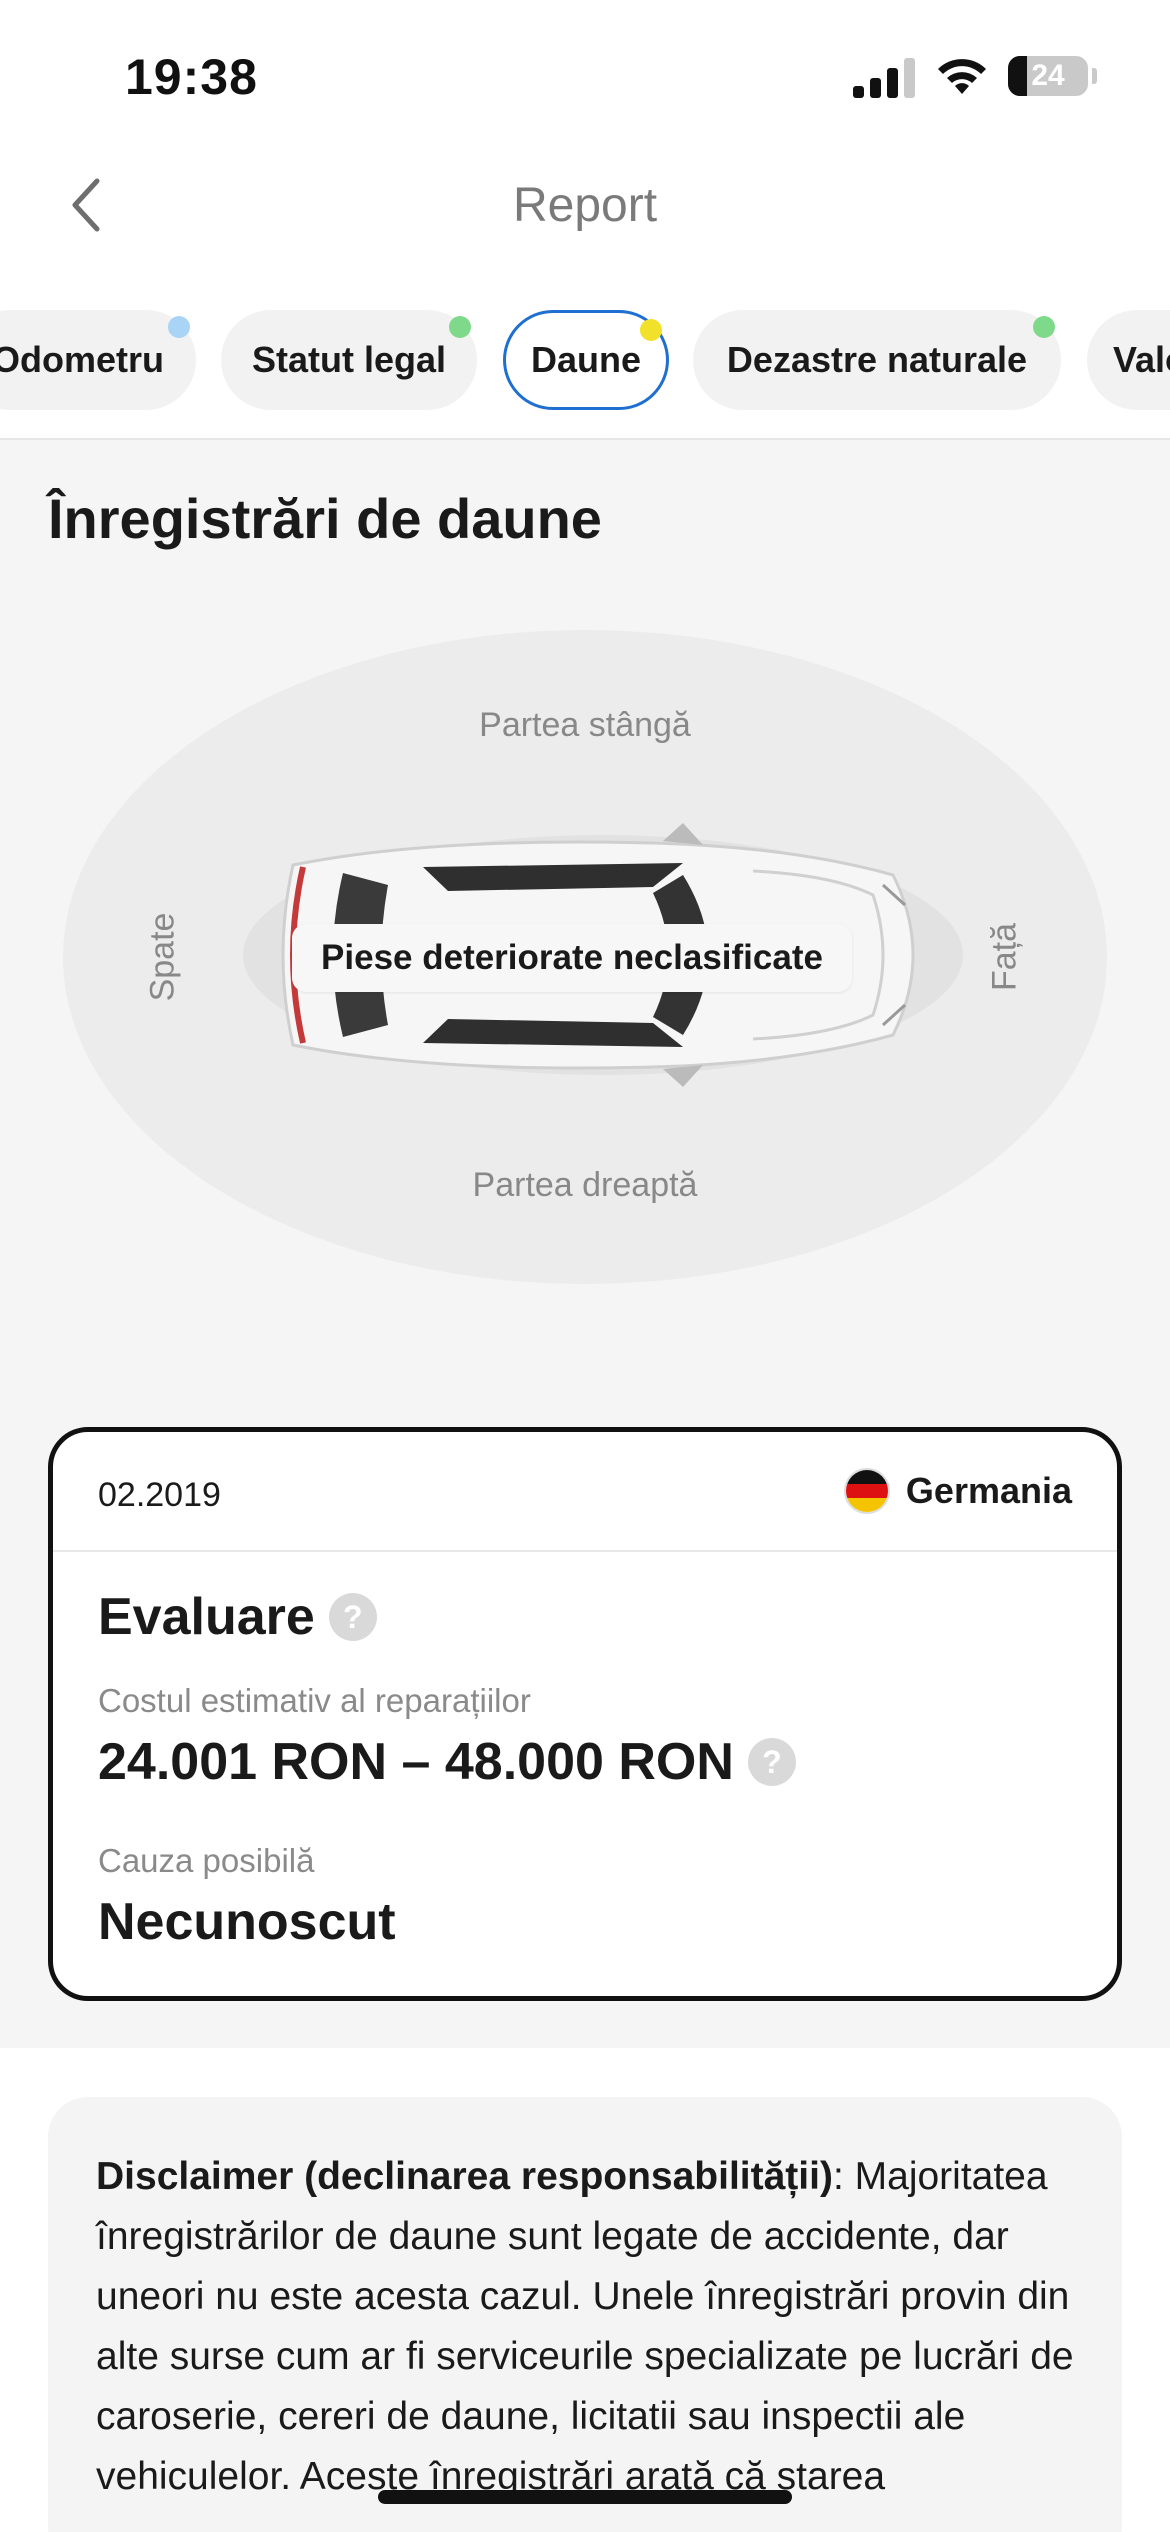  I want to click on battery-level: 24, so click(1048, 75).